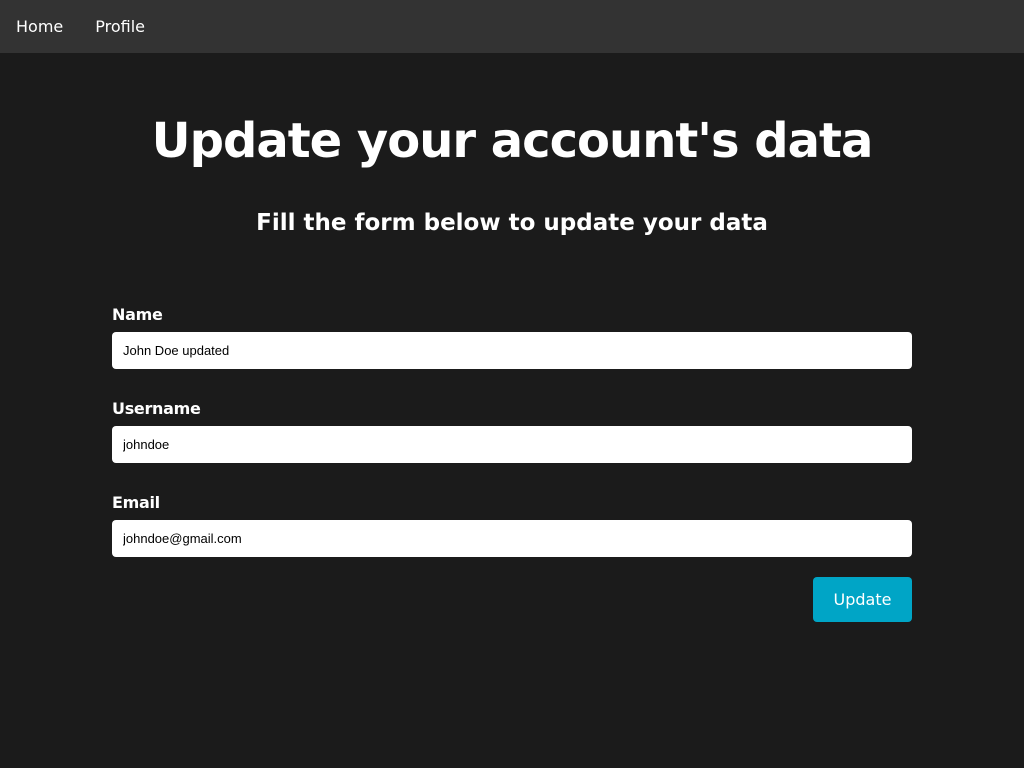 Image resolution: width=1024 pixels, height=768 pixels. I want to click on nav-link-profile: Profile, so click(120, 26).